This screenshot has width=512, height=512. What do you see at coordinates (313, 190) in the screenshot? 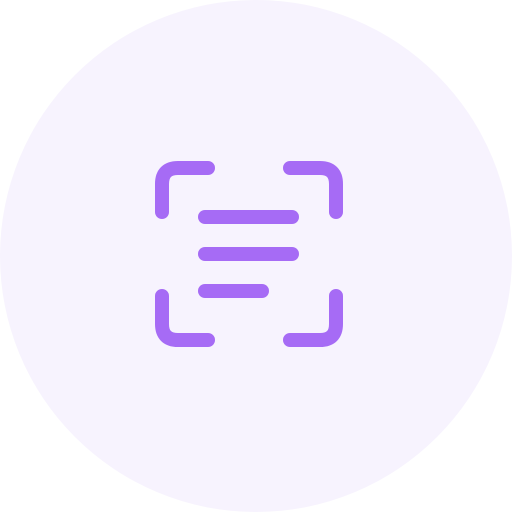
I see `scan-corner-top-right` at bounding box center [313, 190].